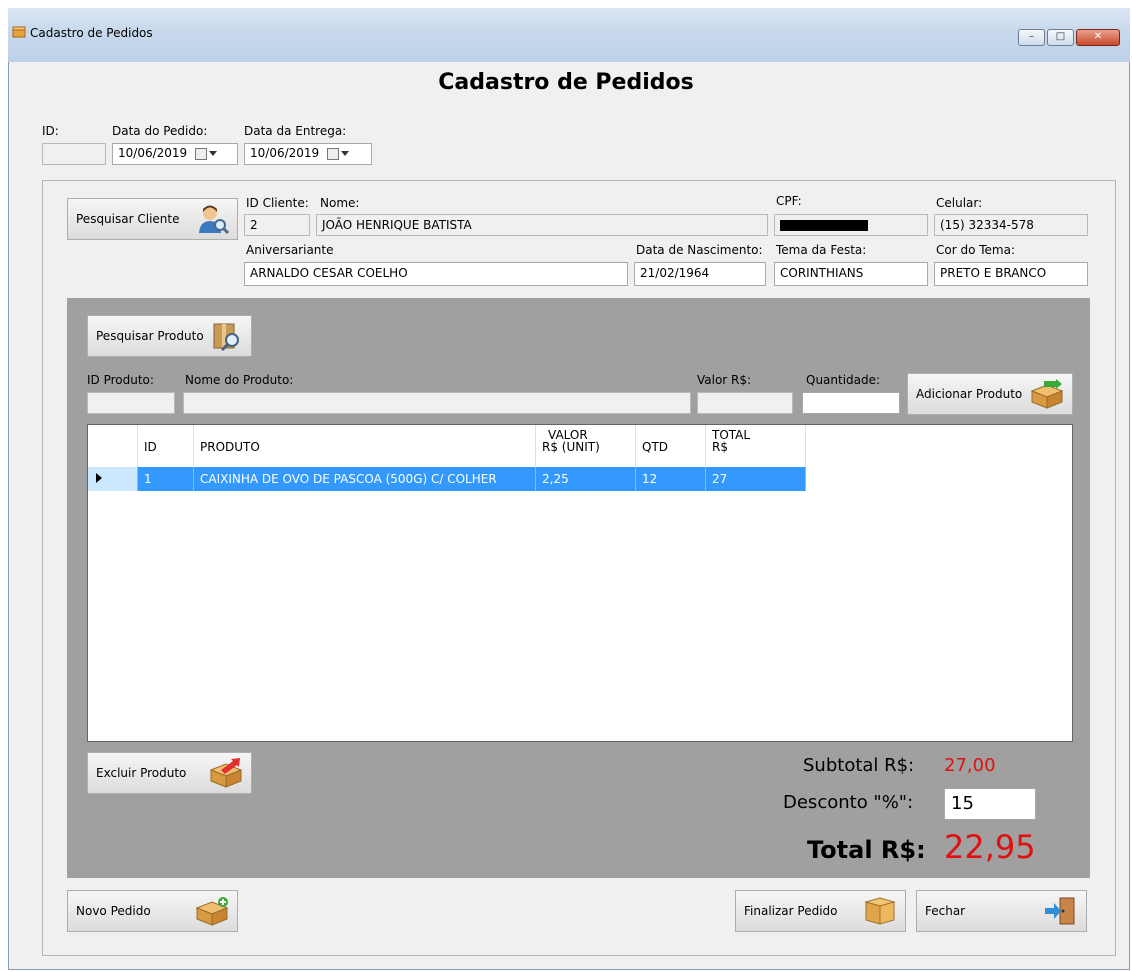 Image resolution: width=1132 pixels, height=972 pixels. What do you see at coordinates (365, 446) in the screenshot?
I see `column-header-product: PRODUTO` at bounding box center [365, 446].